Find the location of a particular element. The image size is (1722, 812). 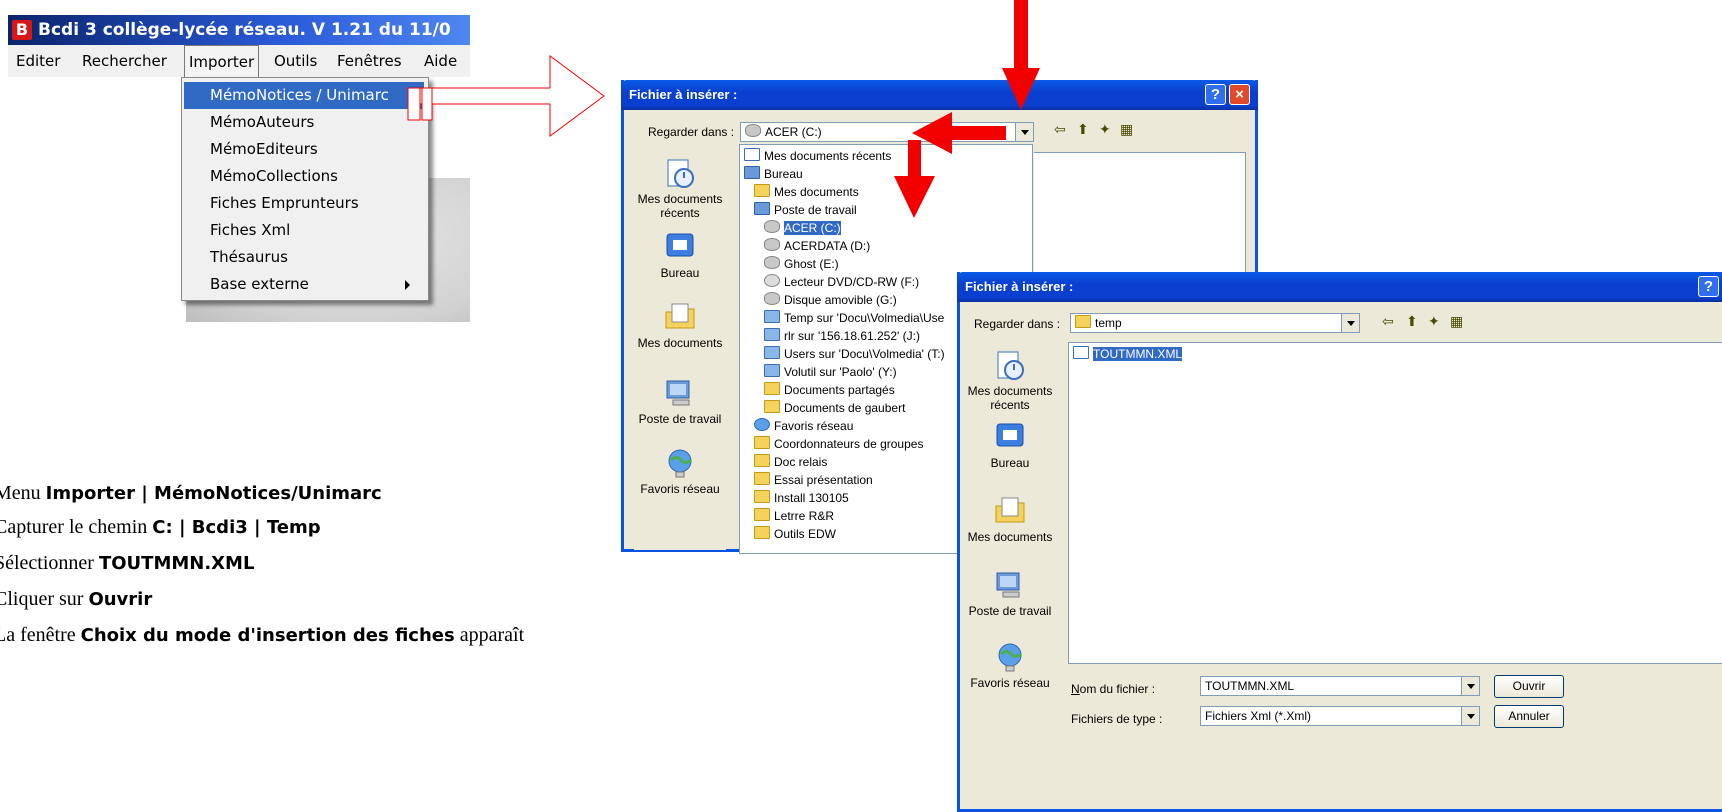

tree-item: Users sur 'Docu\Volmedia' (T:) is located at coordinates (854, 354).